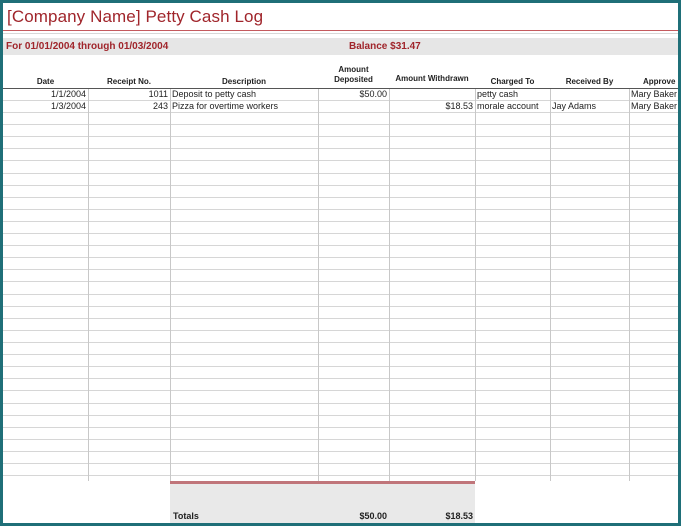 The height and width of the screenshot is (526, 681). I want to click on header-receipt-no: Receipt No., so click(128, 81).